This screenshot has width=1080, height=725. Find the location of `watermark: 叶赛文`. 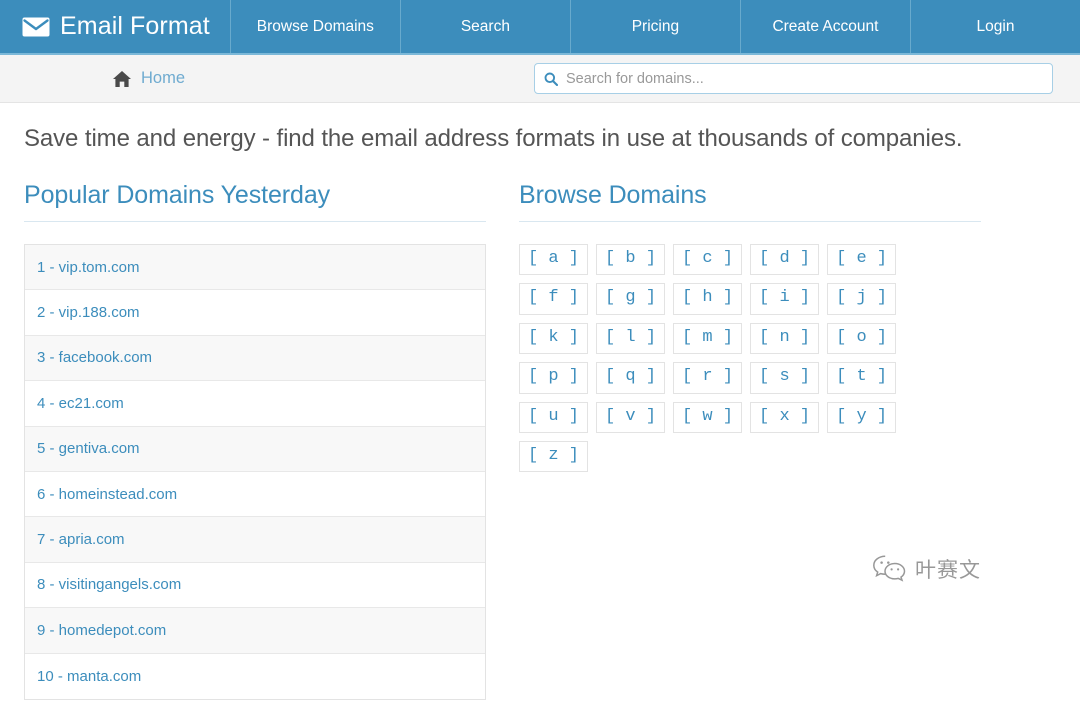

watermark: 叶赛文 is located at coordinates (926, 569).